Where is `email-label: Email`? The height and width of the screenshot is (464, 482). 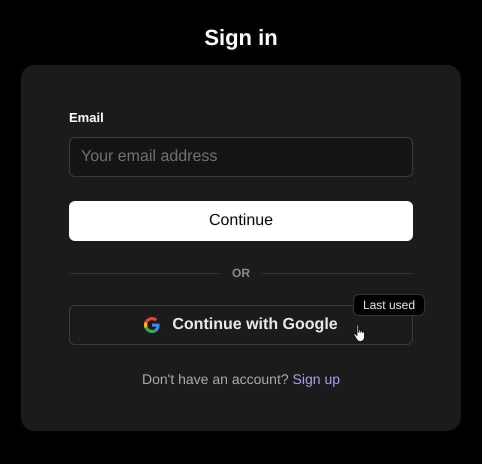
email-label: Email is located at coordinates (86, 118).